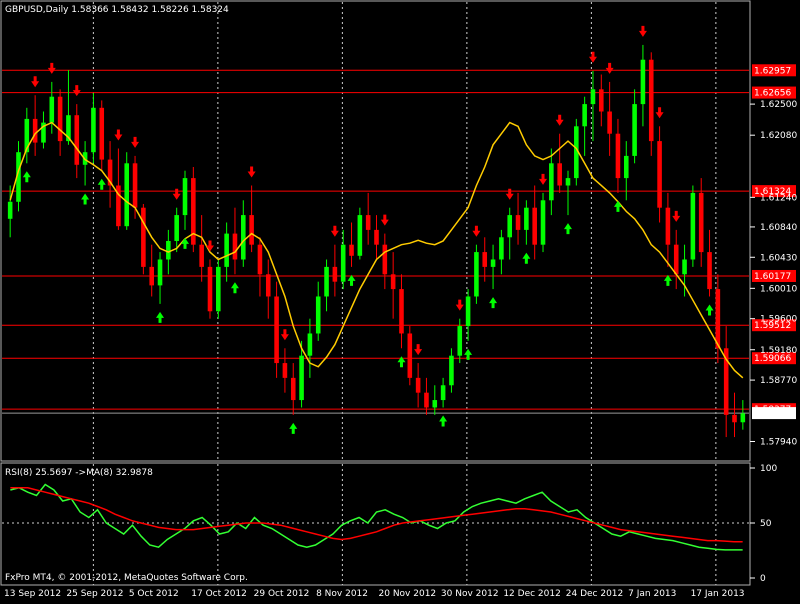 The width and height of the screenshot is (800, 604). Describe the element at coordinates (772, 94) in the screenshot. I see `level-label: 1.62656` at that location.